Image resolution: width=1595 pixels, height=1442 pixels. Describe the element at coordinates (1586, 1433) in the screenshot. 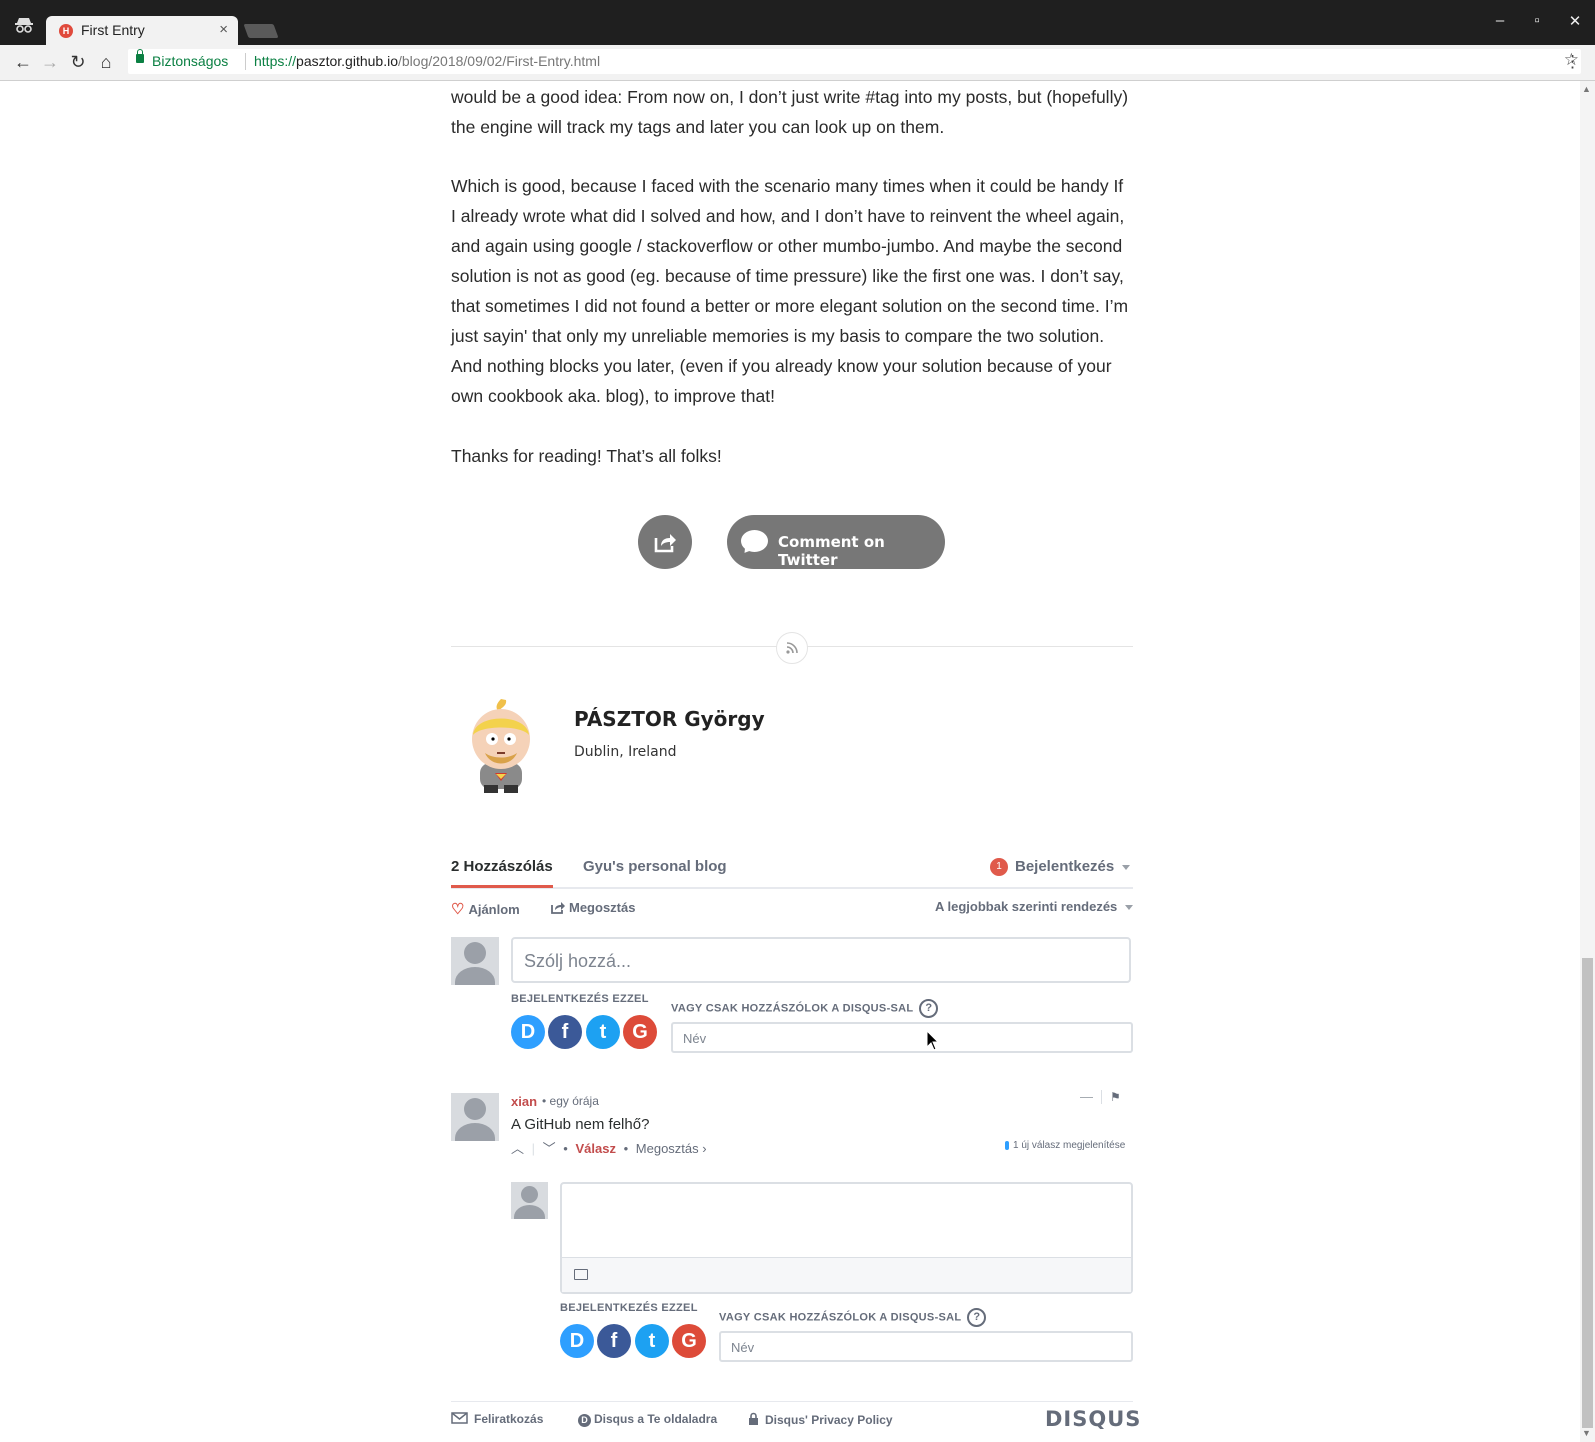

I see `scroll-down-arrow: ▼` at that location.